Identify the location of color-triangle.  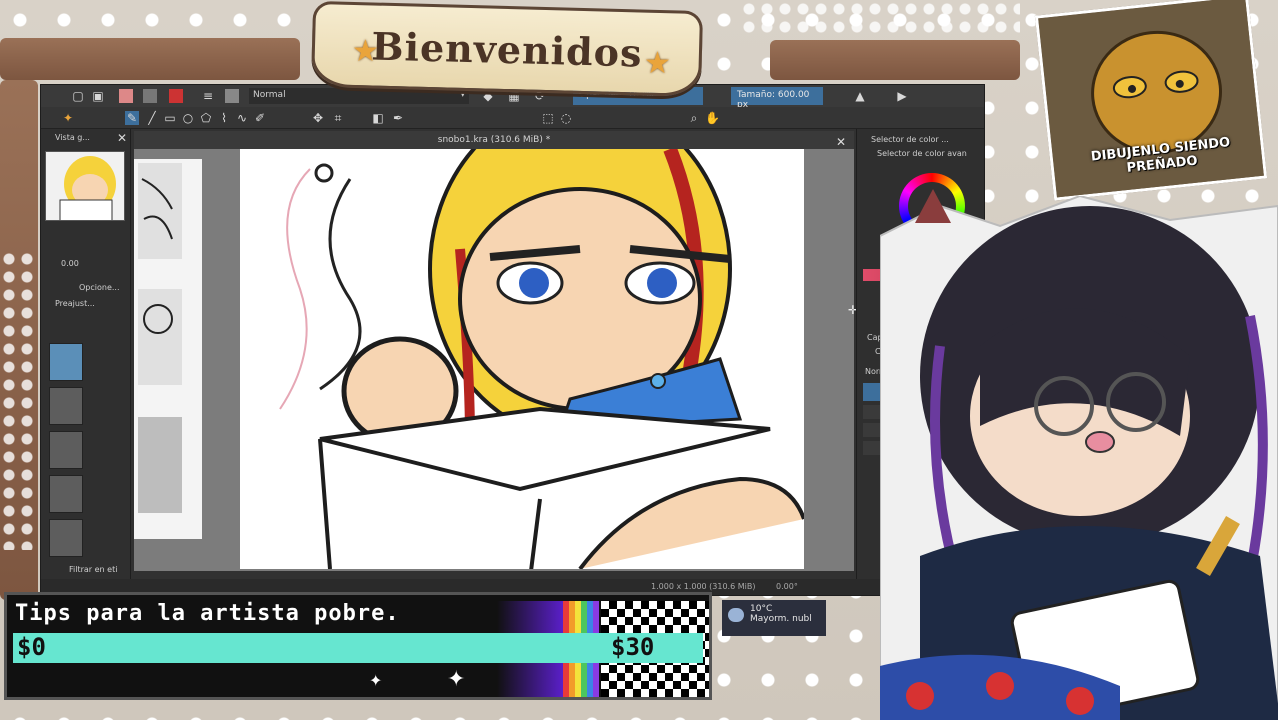
(933, 206).